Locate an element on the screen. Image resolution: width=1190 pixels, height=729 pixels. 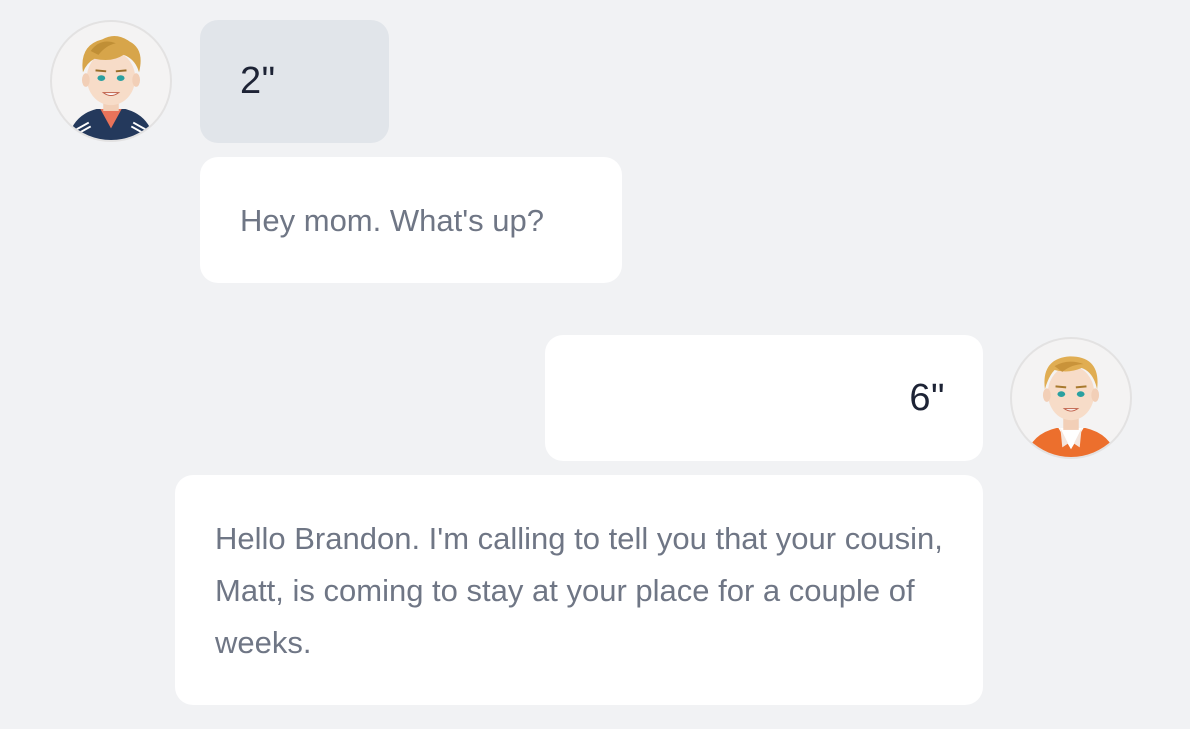
audio-duration-bubble: 2" is located at coordinates (294, 81).